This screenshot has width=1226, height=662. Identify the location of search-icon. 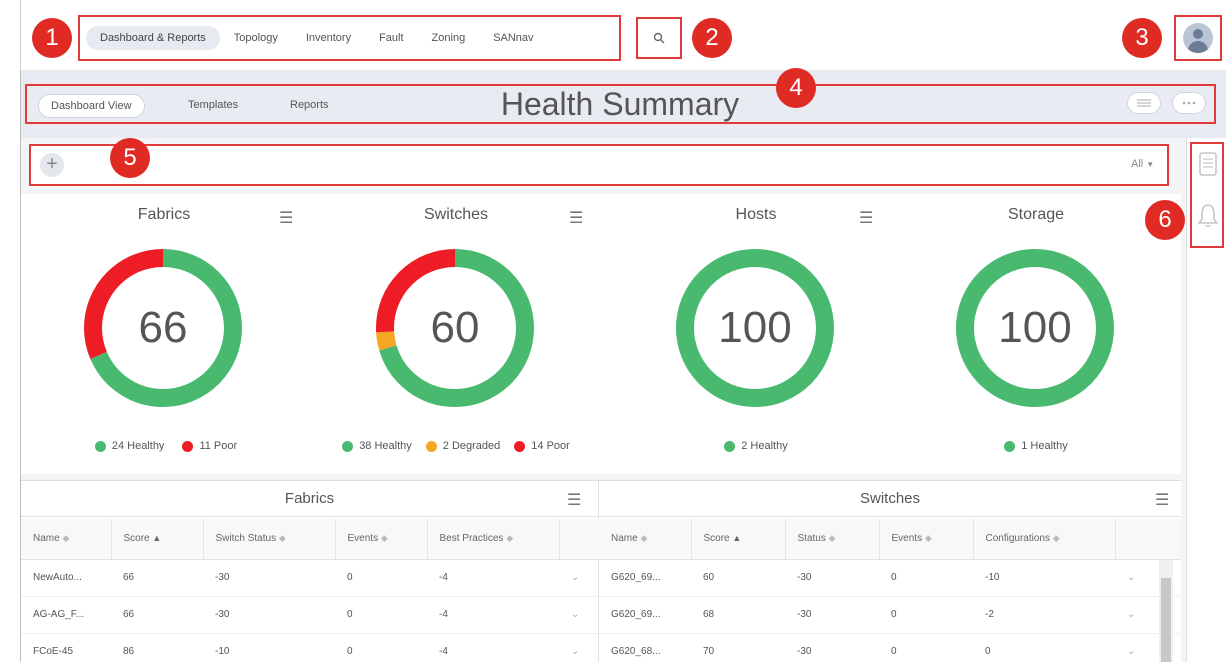
(659, 38).